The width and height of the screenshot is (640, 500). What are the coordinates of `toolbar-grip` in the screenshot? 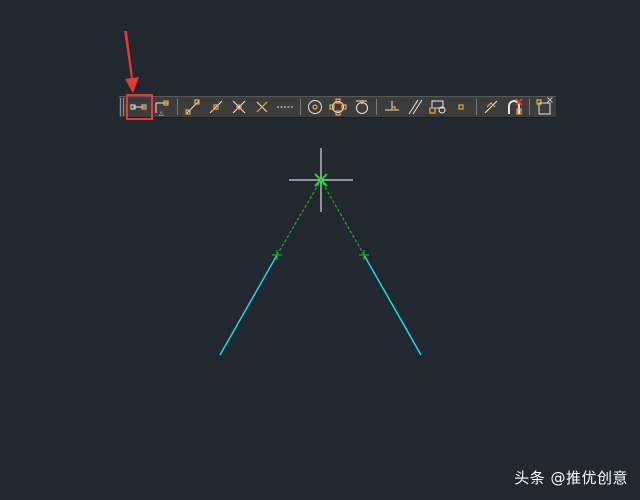 It's located at (123, 107).